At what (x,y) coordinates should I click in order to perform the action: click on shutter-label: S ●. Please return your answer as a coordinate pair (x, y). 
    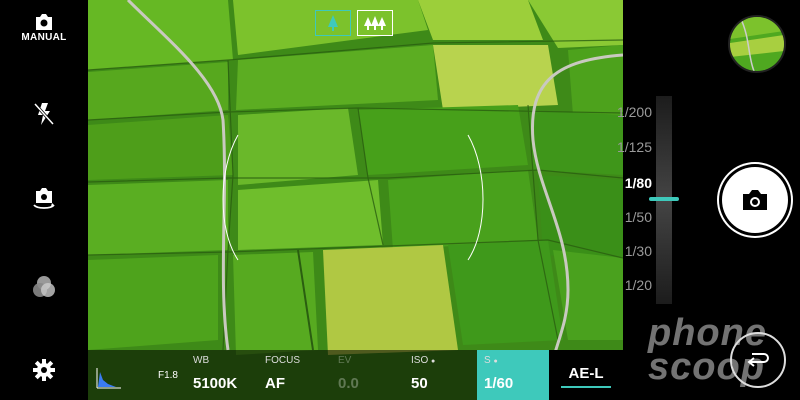
    Looking at the image, I should click on (491, 360).